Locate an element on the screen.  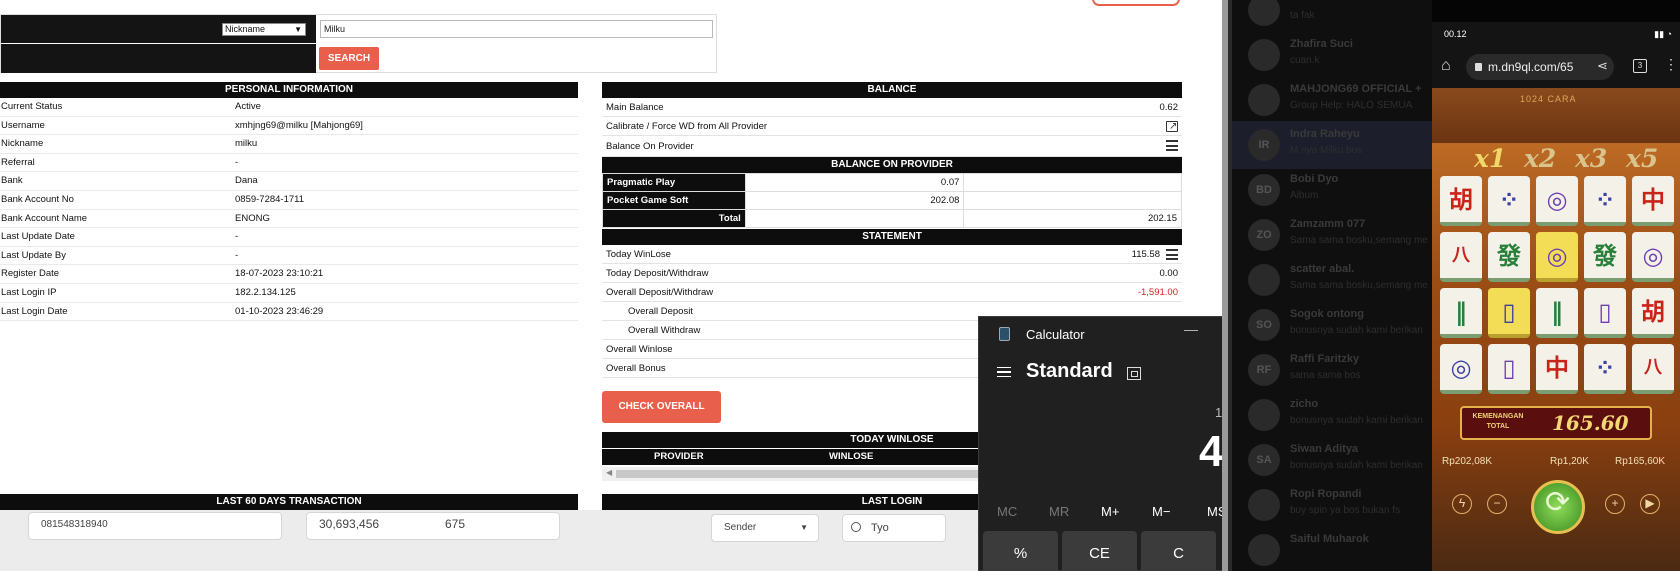
autoplay-icon: ▶ is located at coordinates (1650, 504).